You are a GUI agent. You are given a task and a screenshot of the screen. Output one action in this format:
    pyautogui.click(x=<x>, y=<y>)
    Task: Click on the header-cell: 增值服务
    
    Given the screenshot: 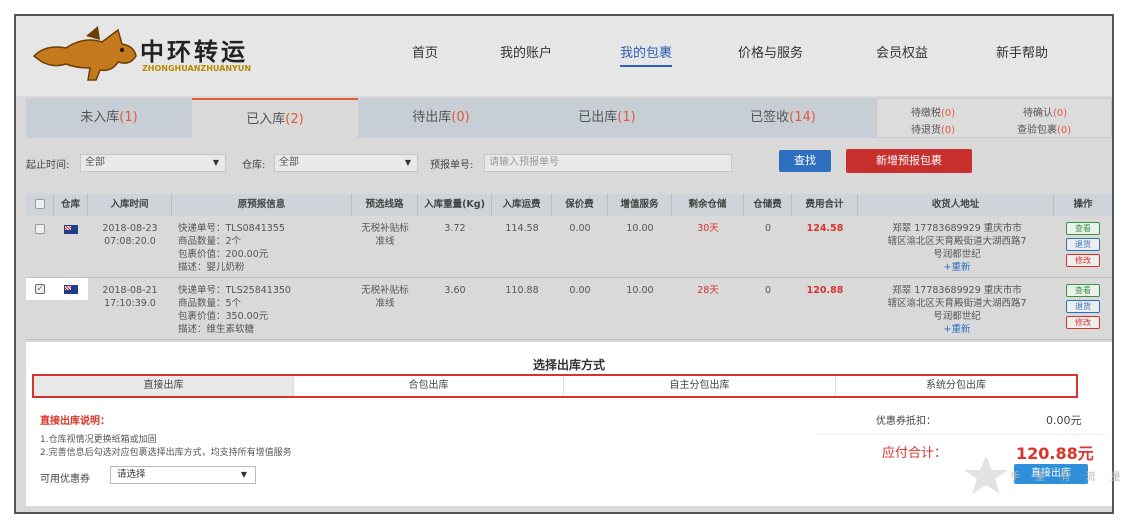 What is the action you would take?
    pyautogui.click(x=640, y=205)
    